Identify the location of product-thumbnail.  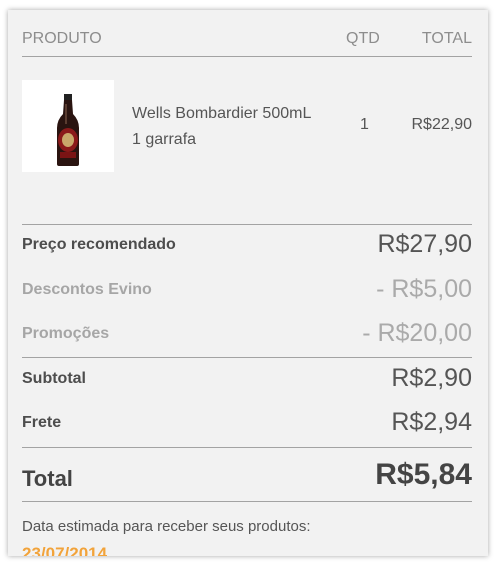
(68, 126).